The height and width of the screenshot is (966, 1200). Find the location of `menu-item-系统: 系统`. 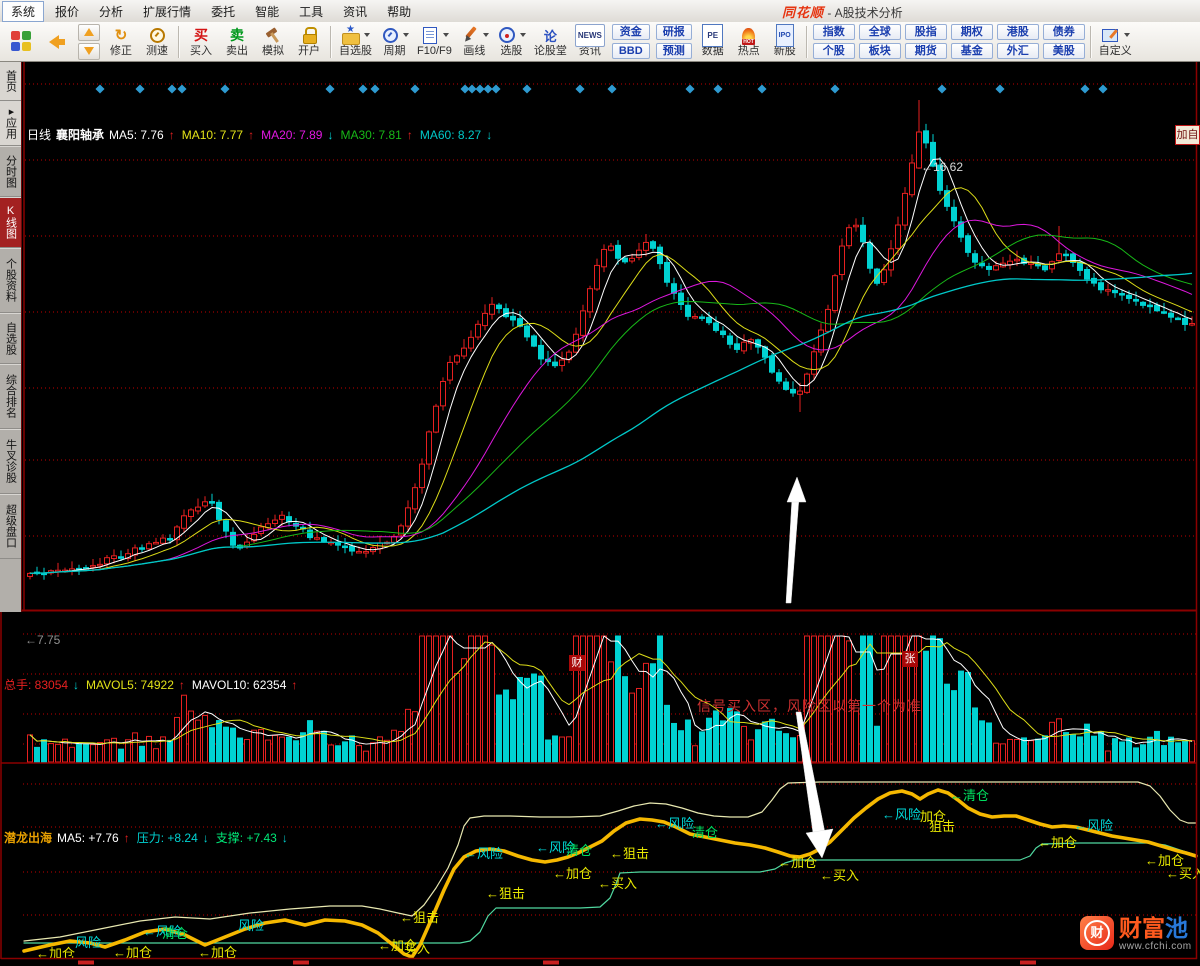

menu-item-系统: 系统 is located at coordinates (23, 11).